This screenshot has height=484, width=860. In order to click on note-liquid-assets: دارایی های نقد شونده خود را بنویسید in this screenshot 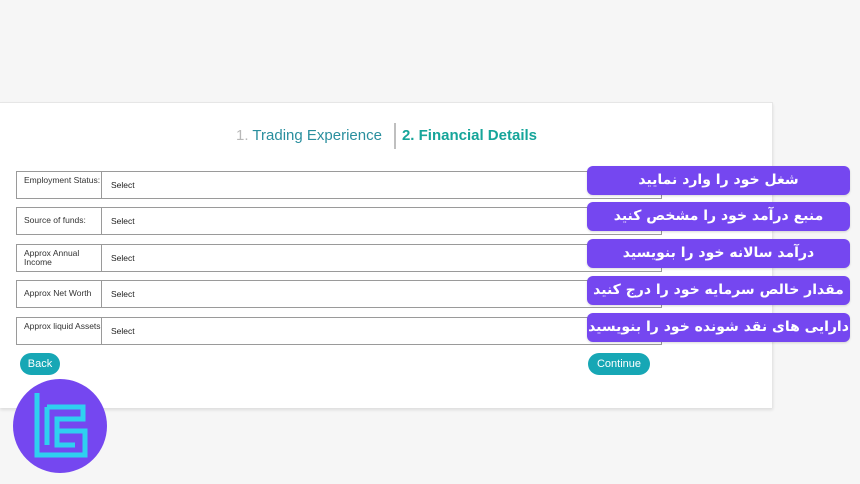, I will do `click(718, 327)`.